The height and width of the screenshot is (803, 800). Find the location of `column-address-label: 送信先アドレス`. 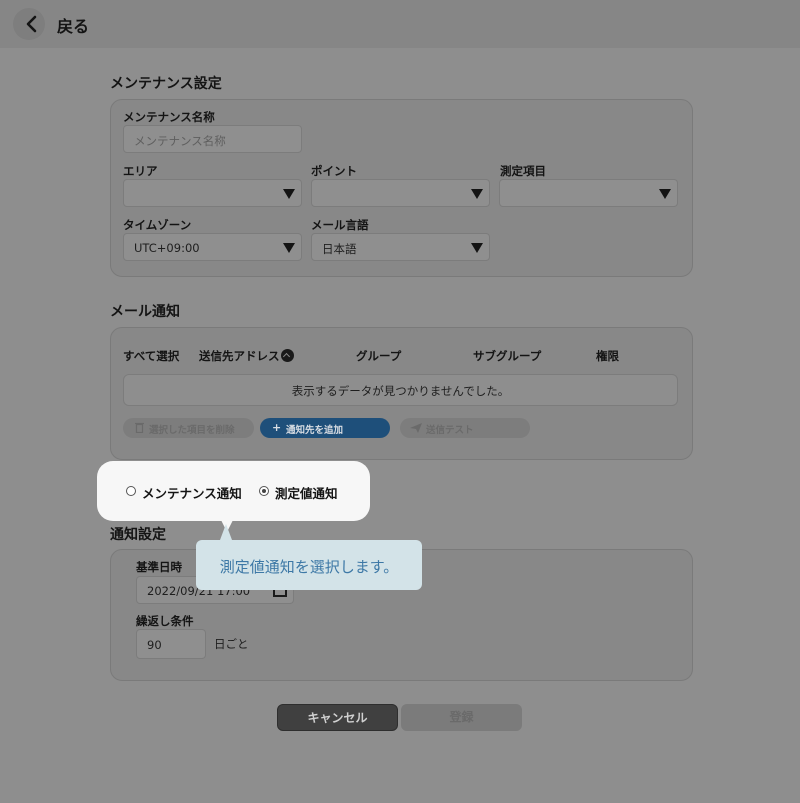

column-address-label: 送信先アドレス is located at coordinates (239, 356).